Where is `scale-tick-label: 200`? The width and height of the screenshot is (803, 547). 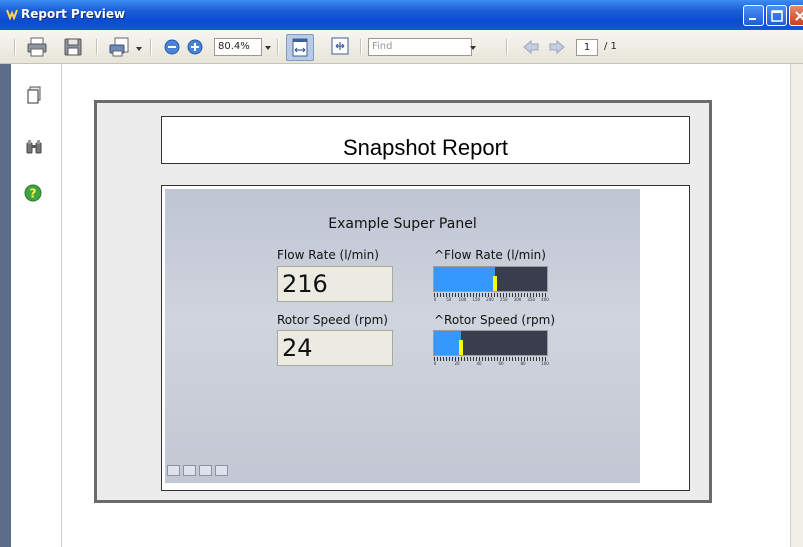
scale-tick-label: 200 is located at coordinates (490, 299).